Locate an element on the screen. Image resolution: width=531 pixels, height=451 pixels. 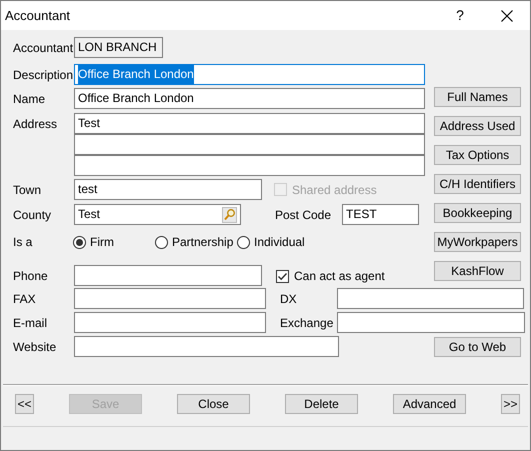
field-label: Address is located at coordinates (35, 124).